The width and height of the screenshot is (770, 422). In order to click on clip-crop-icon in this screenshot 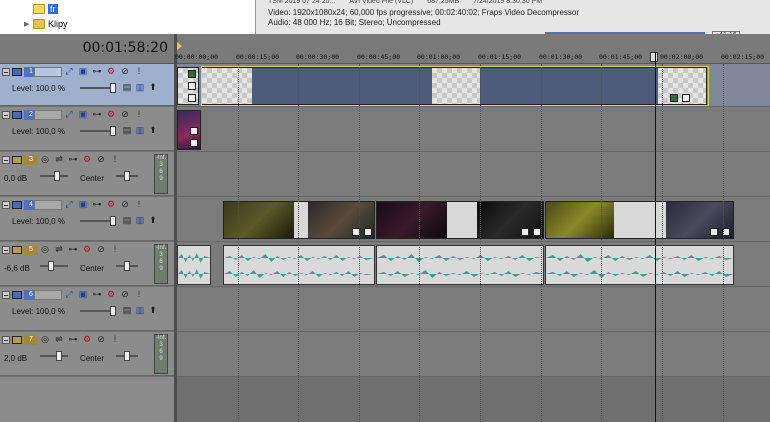, I will do `click(192, 98)`.